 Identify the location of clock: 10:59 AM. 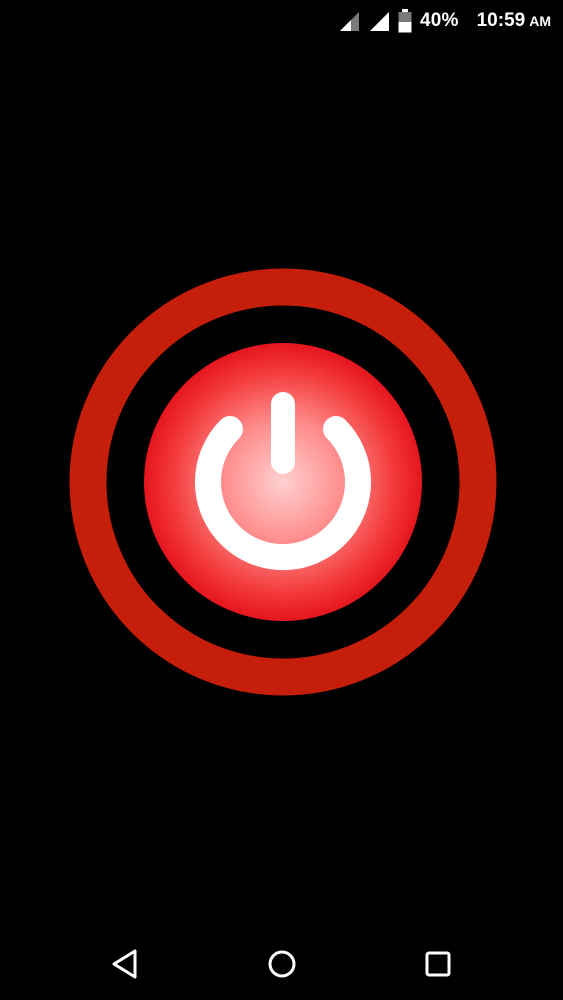
(514, 21).